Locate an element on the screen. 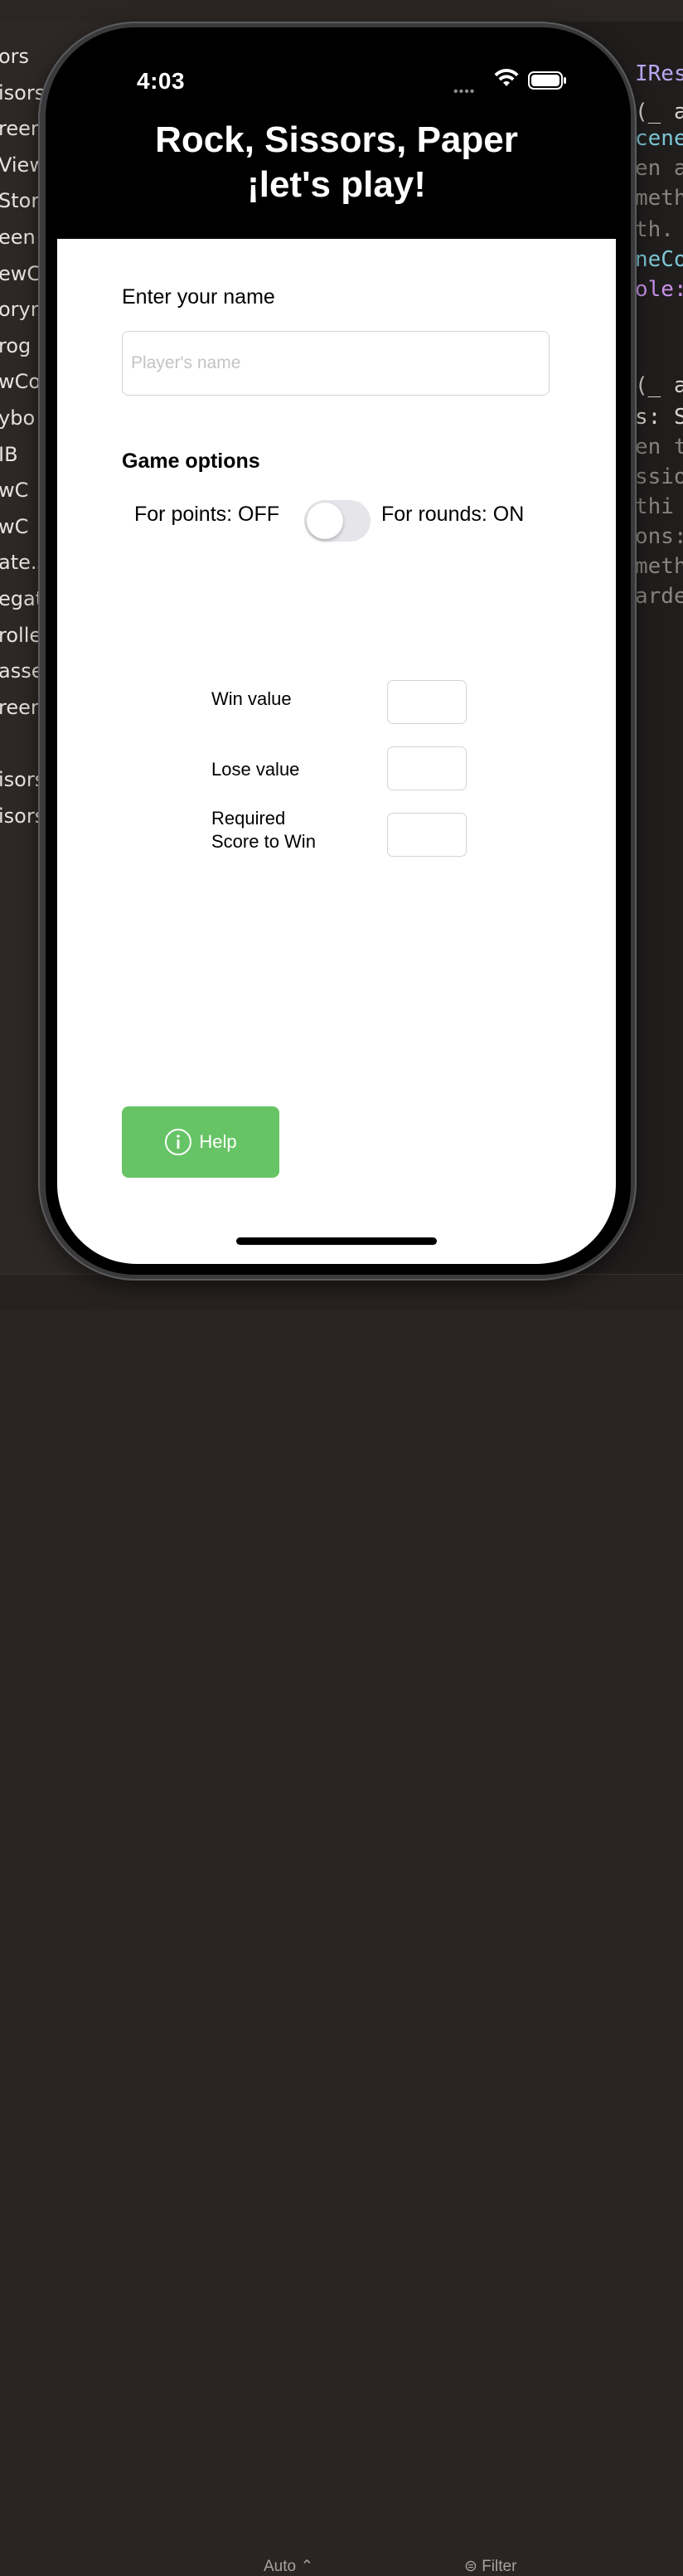 This screenshot has width=683, height=2576. code-line: neCo is located at coordinates (659, 260).